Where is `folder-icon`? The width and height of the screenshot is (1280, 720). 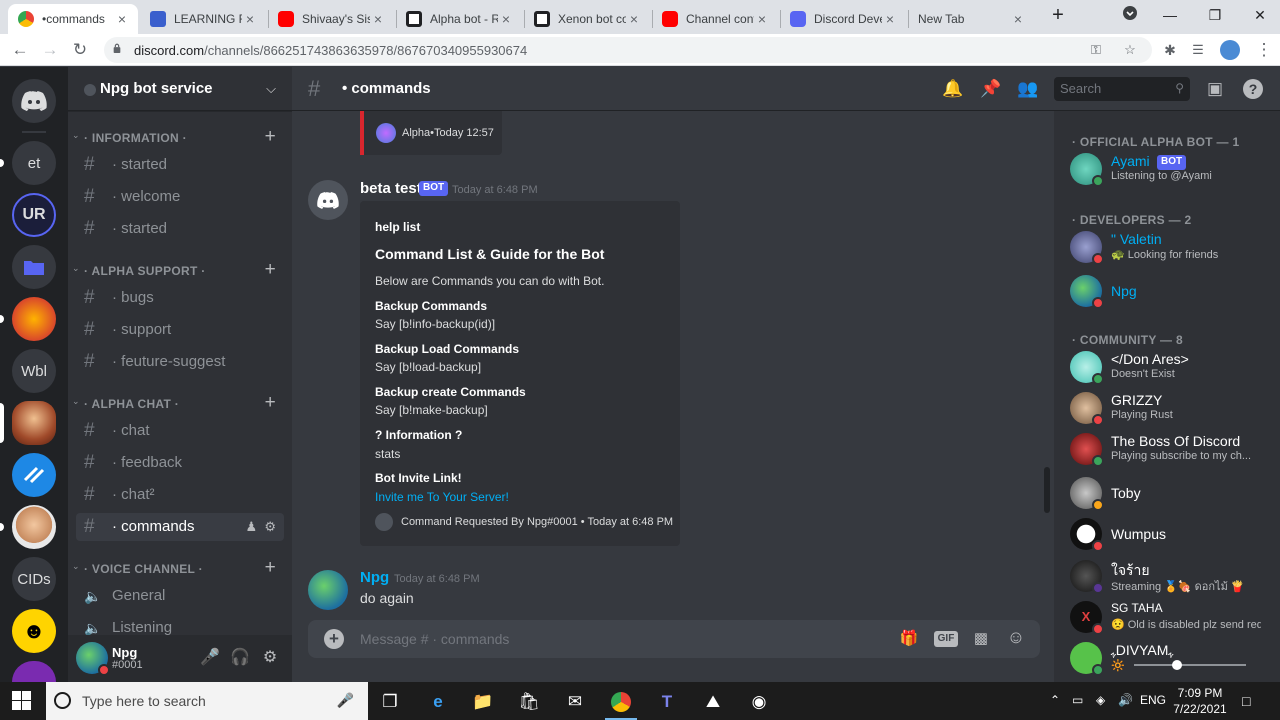
folder-icon is located at coordinates (34, 267).